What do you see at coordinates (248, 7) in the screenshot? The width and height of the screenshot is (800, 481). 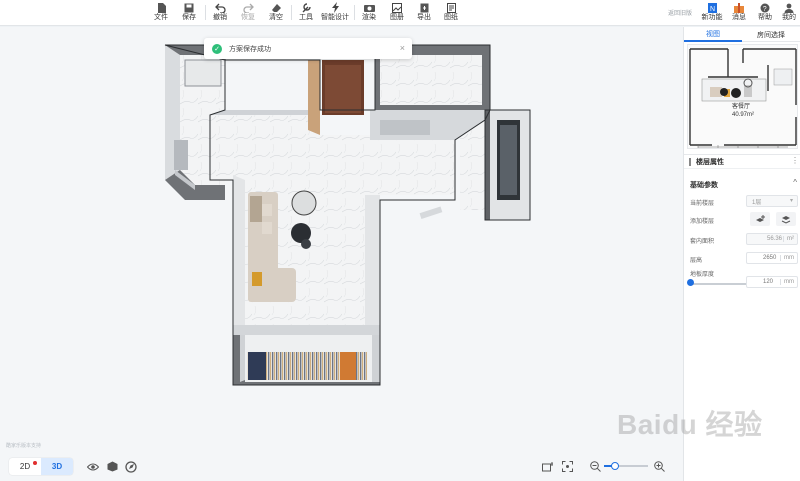 I see `redo-icon` at bounding box center [248, 7].